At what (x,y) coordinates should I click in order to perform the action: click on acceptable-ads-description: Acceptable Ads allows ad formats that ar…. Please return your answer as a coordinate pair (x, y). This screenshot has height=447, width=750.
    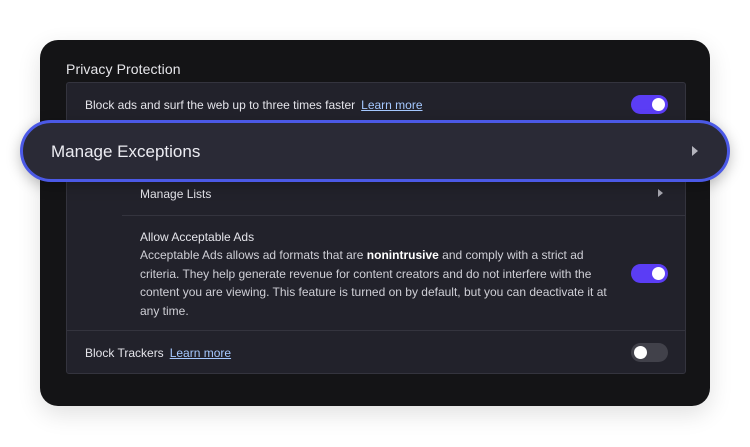
    Looking at the image, I should click on (375, 283).